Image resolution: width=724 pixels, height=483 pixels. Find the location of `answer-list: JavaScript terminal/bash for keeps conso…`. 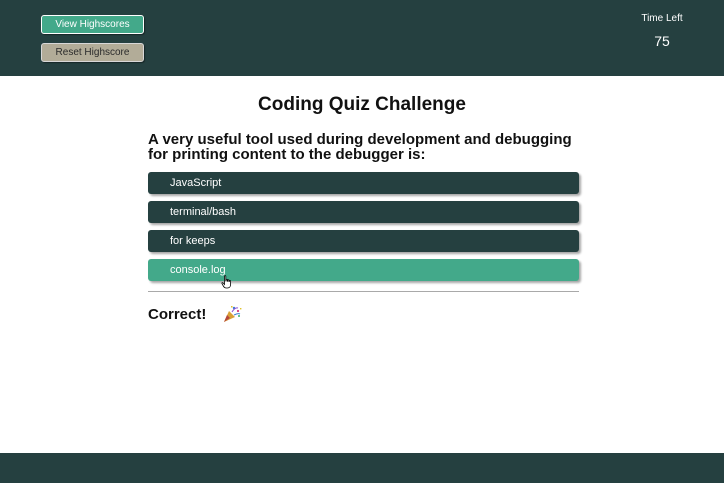

answer-list: JavaScript terminal/bash for keeps conso… is located at coordinates (363, 230).